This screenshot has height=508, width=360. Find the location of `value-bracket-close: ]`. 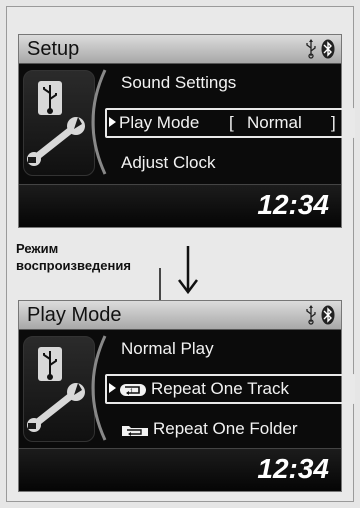

value-bracket-close: ] is located at coordinates (333, 122).